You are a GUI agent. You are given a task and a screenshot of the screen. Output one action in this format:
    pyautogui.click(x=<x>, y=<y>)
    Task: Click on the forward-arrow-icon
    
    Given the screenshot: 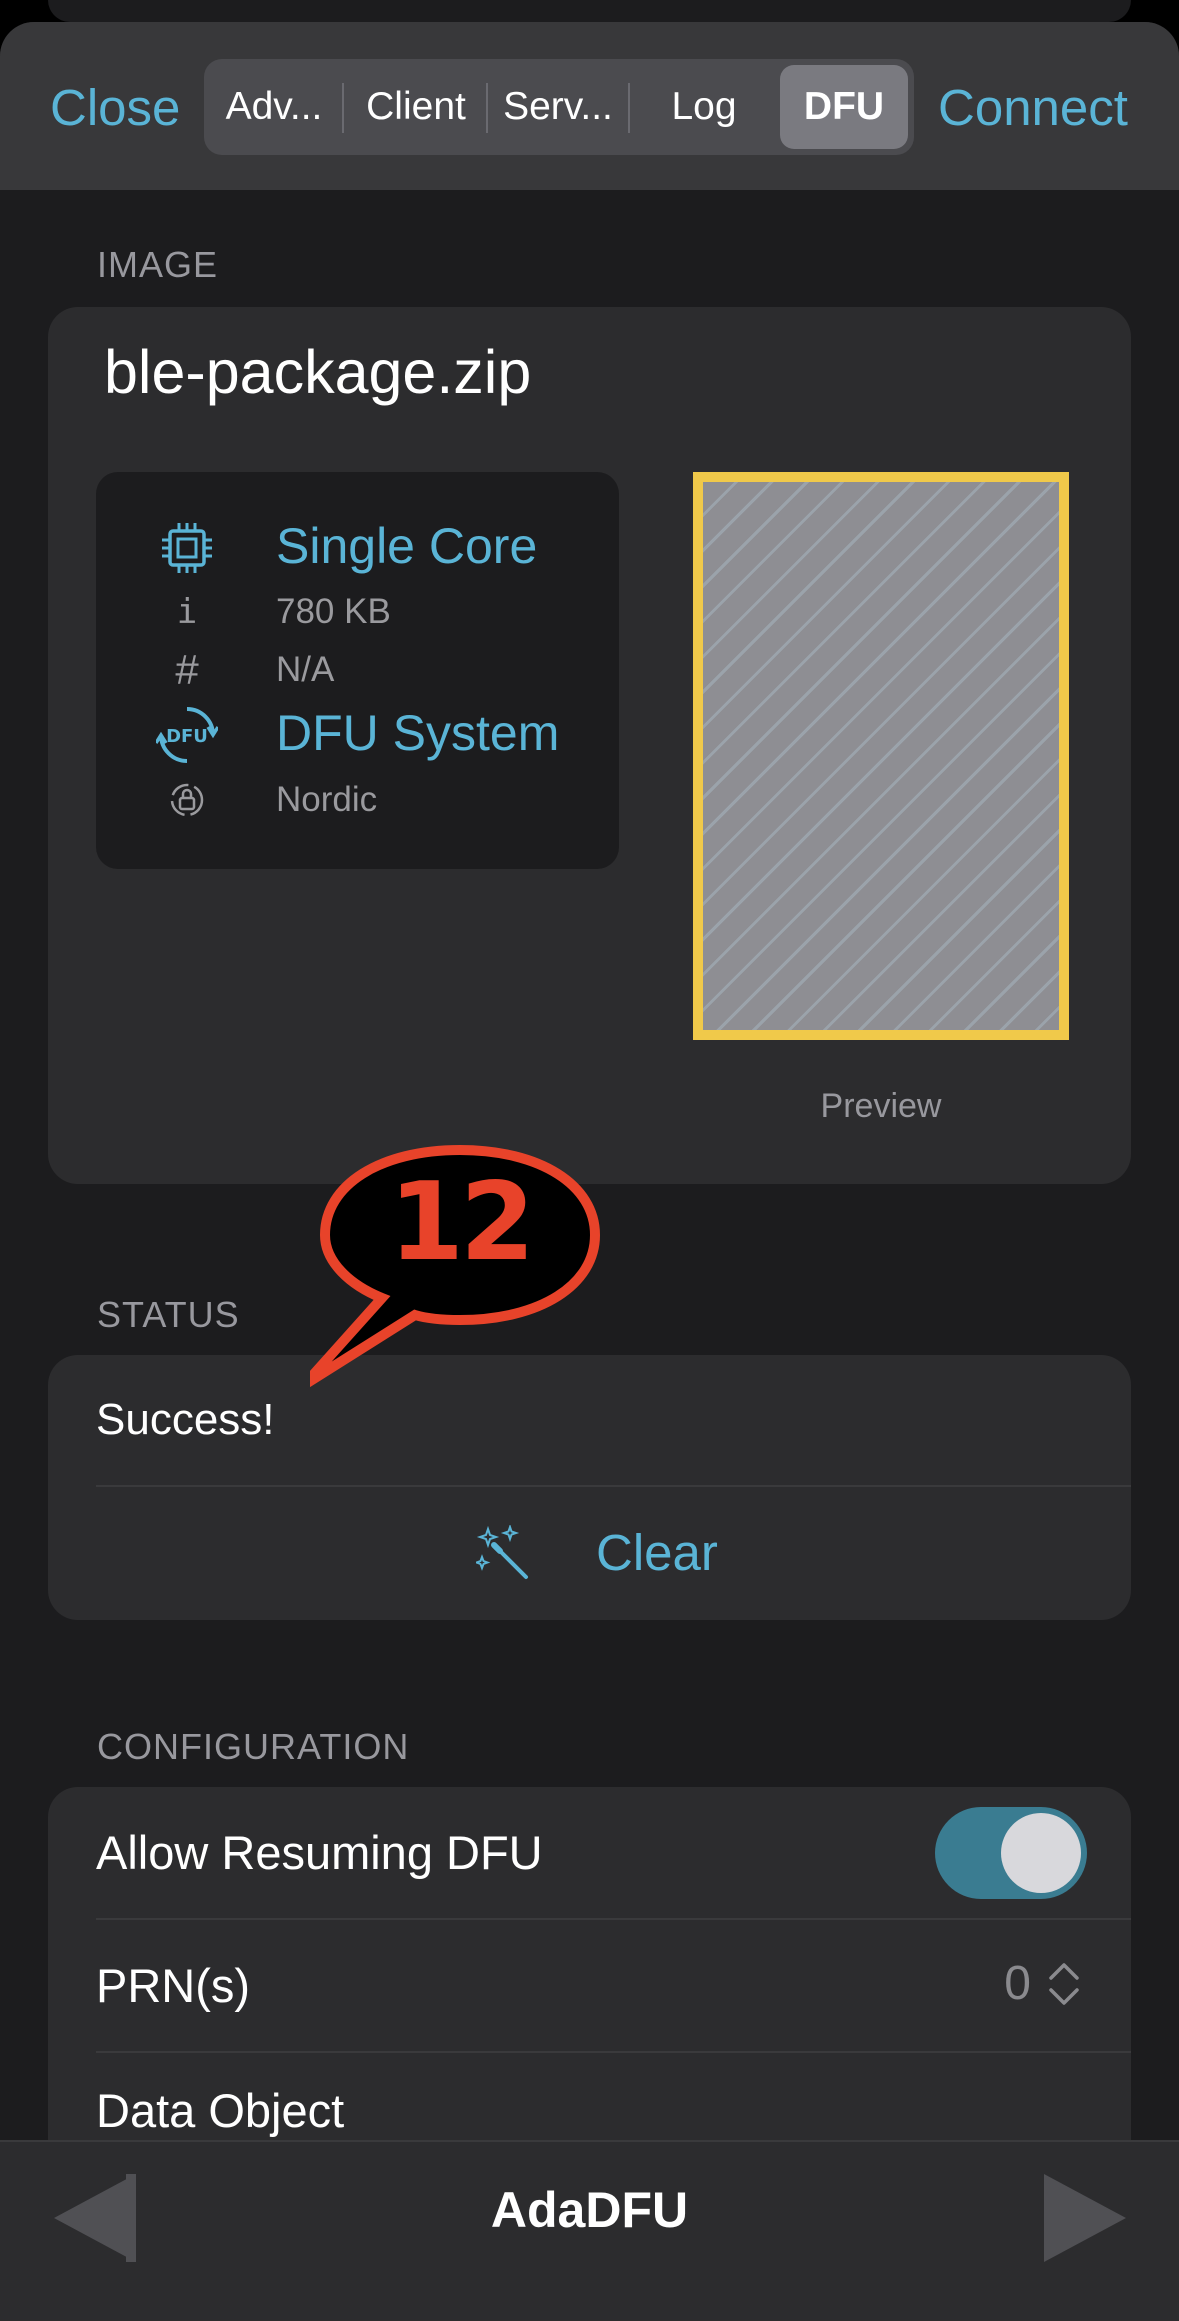 What is the action you would take?
    pyautogui.click(x=1085, y=2220)
    